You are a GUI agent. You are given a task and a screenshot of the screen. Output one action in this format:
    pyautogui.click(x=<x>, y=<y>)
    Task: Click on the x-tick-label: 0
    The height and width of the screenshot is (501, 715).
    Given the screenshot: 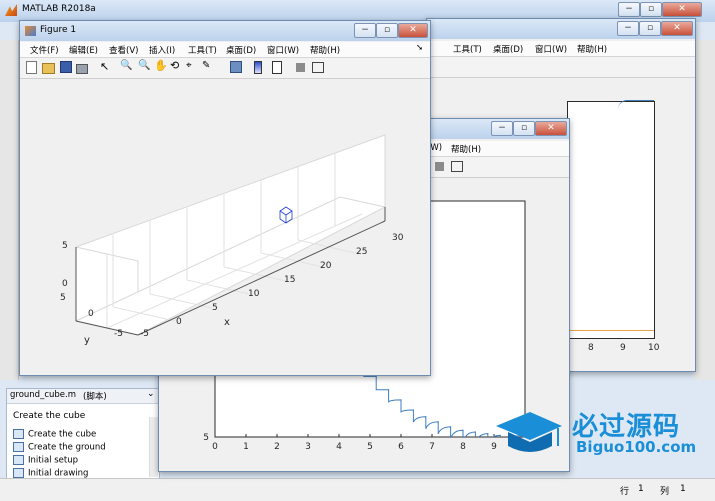 What is the action you would take?
    pyautogui.click(x=215, y=447)
    